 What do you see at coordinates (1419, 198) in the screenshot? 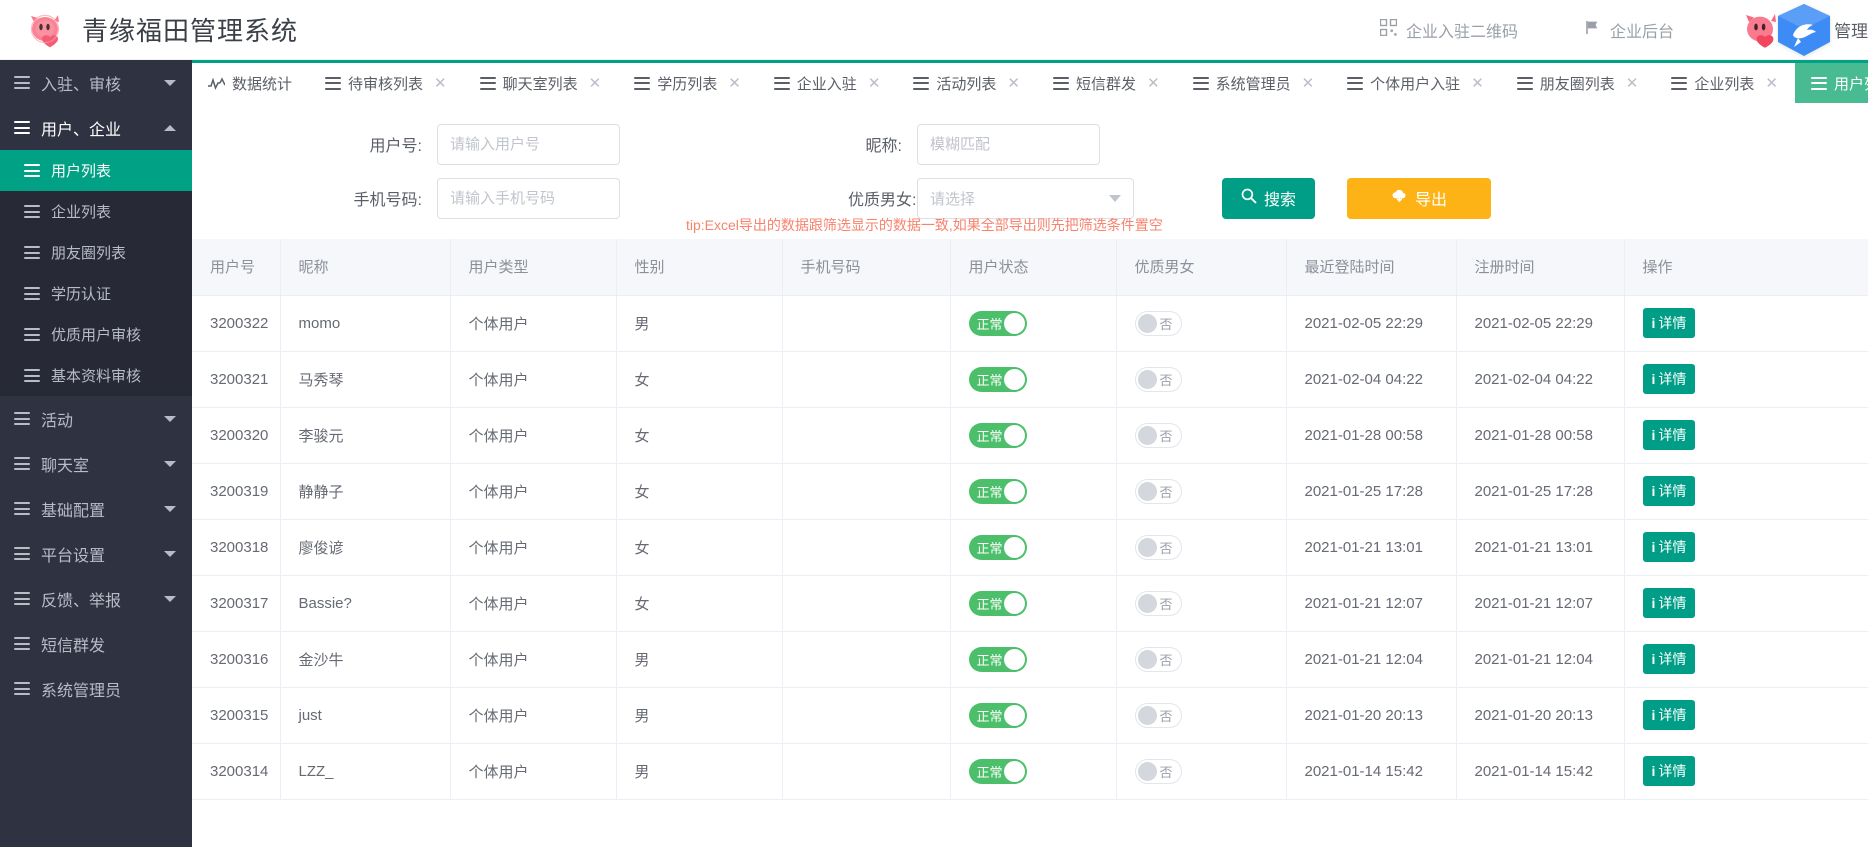
I see `export-button: 导出` at bounding box center [1419, 198].